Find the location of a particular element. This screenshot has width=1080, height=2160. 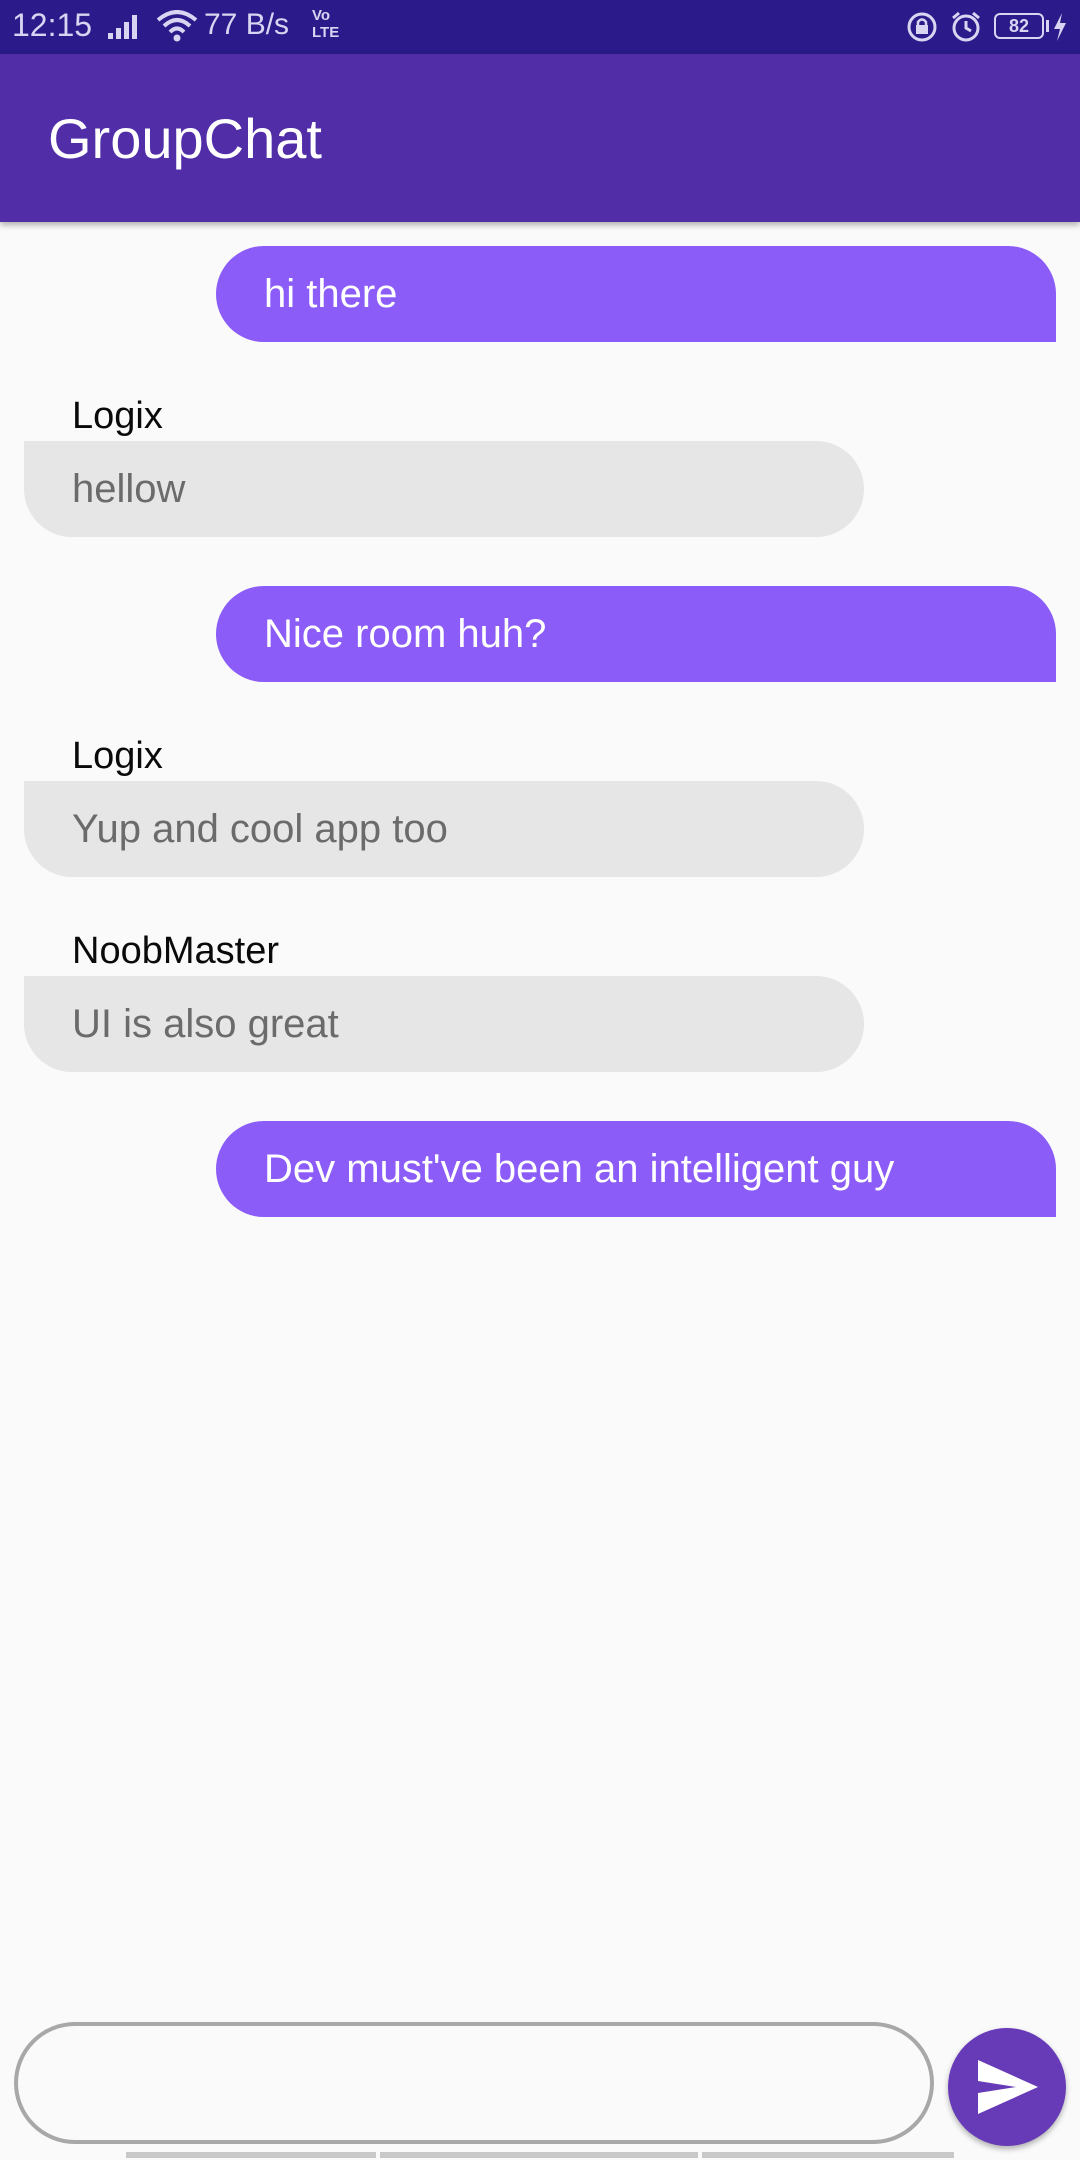

lock-rotation-icon is located at coordinates (922, 29).